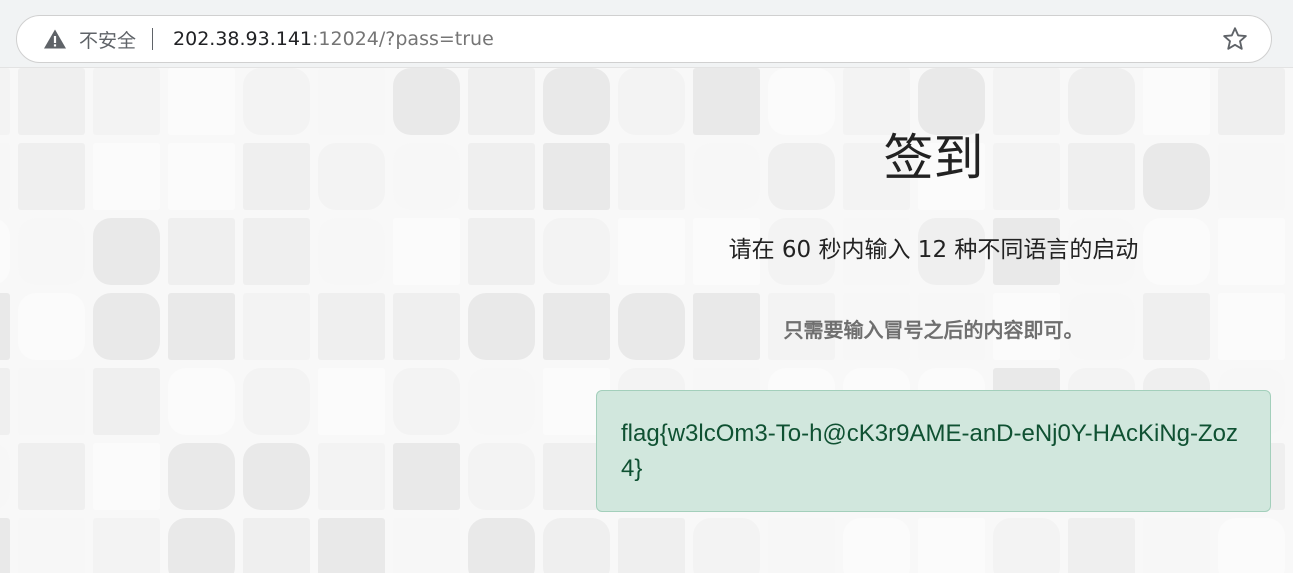 Image resolution: width=1293 pixels, height=573 pixels. What do you see at coordinates (933, 250) in the screenshot?
I see `page-subtitle: 请在 60 秒内输入 12 种不同语言的启动` at bounding box center [933, 250].